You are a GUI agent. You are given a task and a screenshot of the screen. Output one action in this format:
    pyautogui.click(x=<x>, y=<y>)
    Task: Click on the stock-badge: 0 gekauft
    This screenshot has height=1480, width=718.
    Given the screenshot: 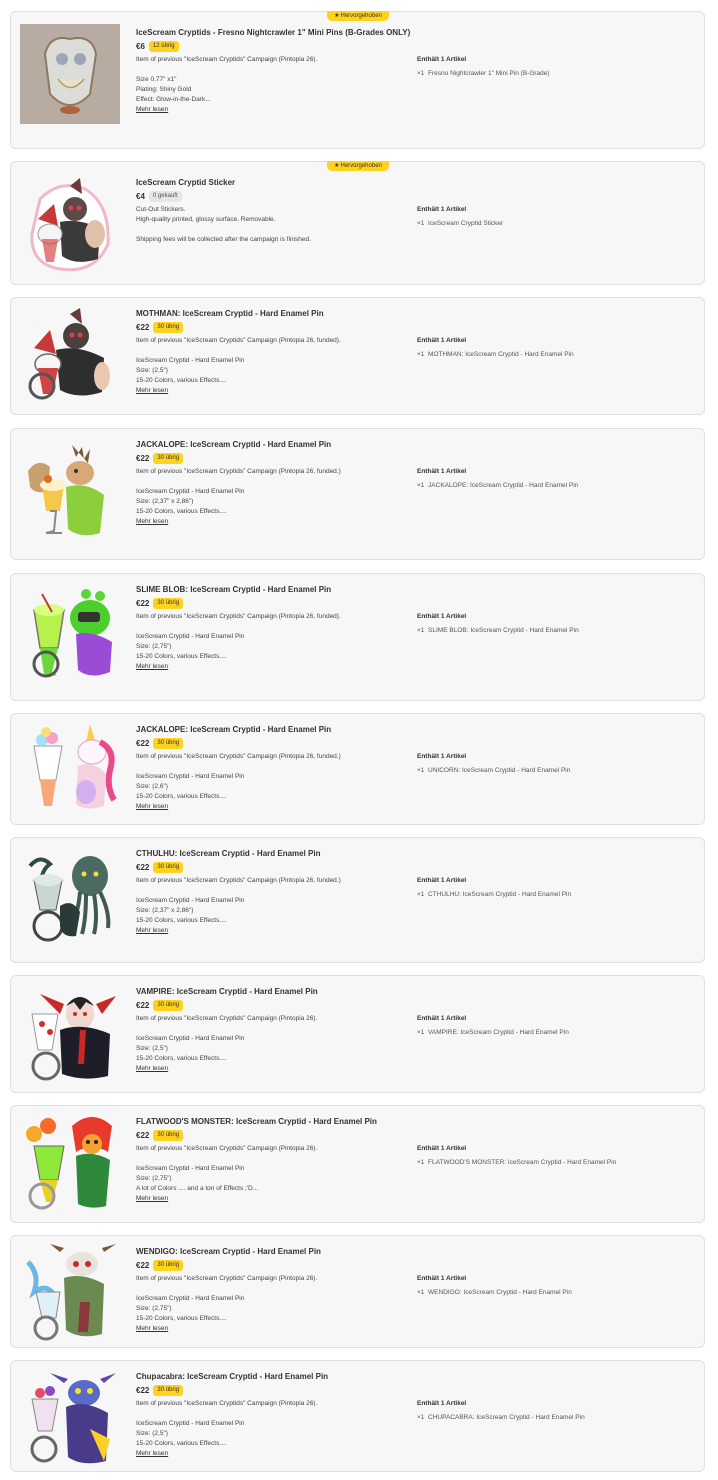 What is the action you would take?
    pyautogui.click(x=165, y=196)
    